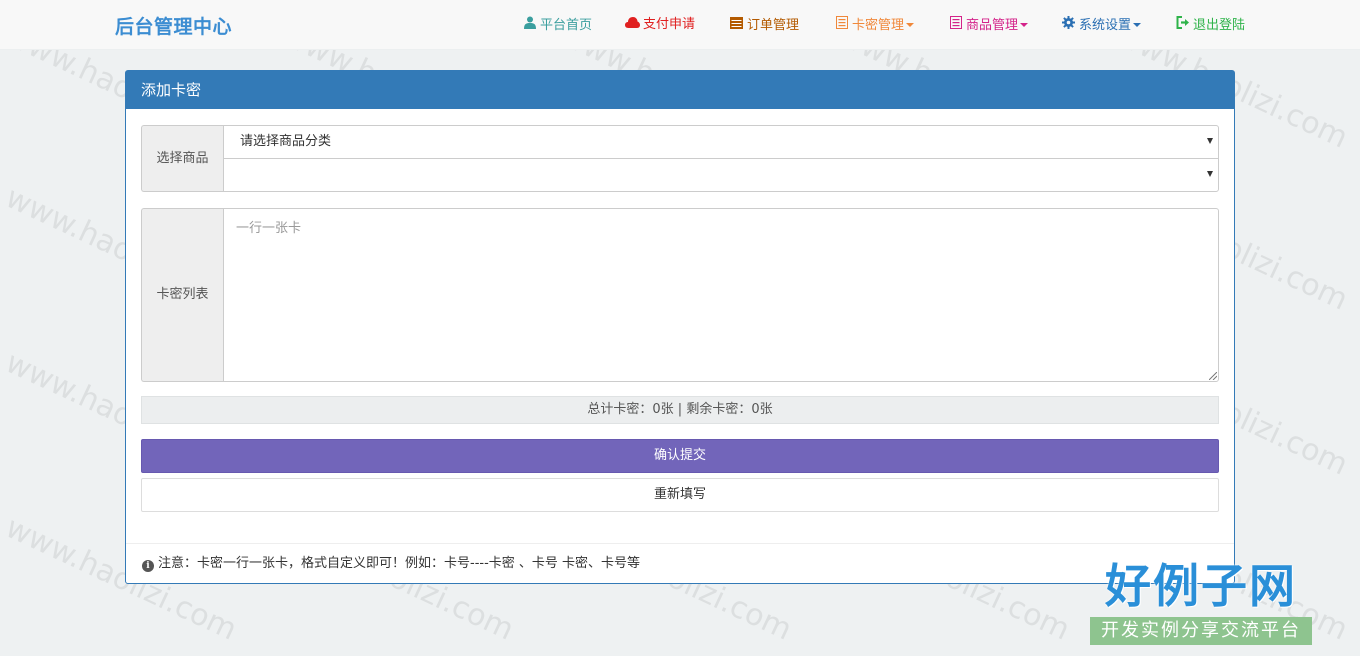 The image size is (1360, 656). What do you see at coordinates (680, 456) in the screenshot?
I see `submit-button: 确认提交` at bounding box center [680, 456].